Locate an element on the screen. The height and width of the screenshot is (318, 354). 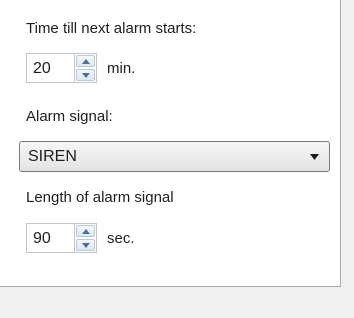
signal-length-spin-buttons is located at coordinates (85, 238).